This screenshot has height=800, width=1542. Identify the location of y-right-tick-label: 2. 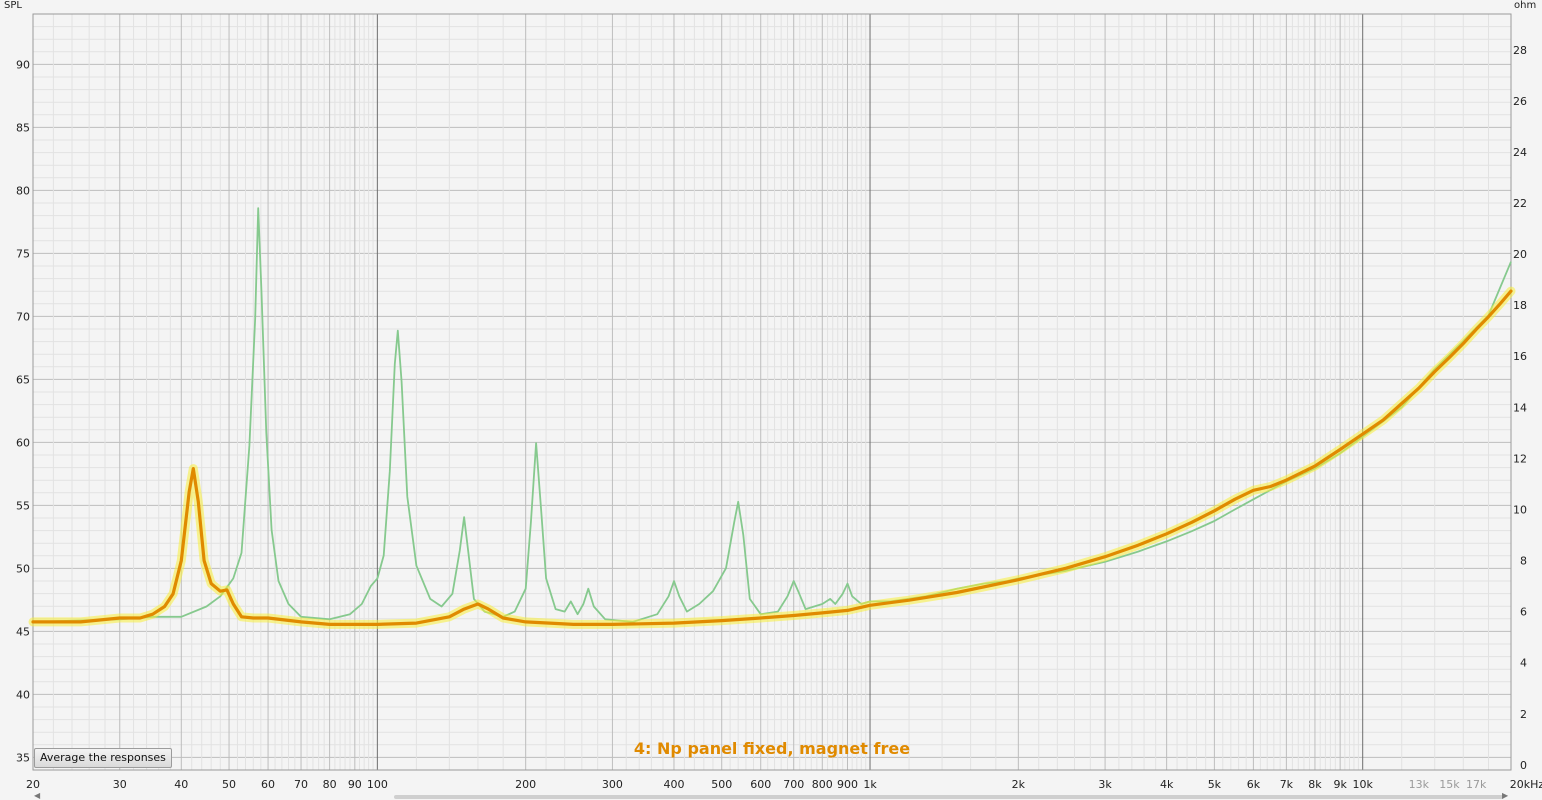
(1523, 714).